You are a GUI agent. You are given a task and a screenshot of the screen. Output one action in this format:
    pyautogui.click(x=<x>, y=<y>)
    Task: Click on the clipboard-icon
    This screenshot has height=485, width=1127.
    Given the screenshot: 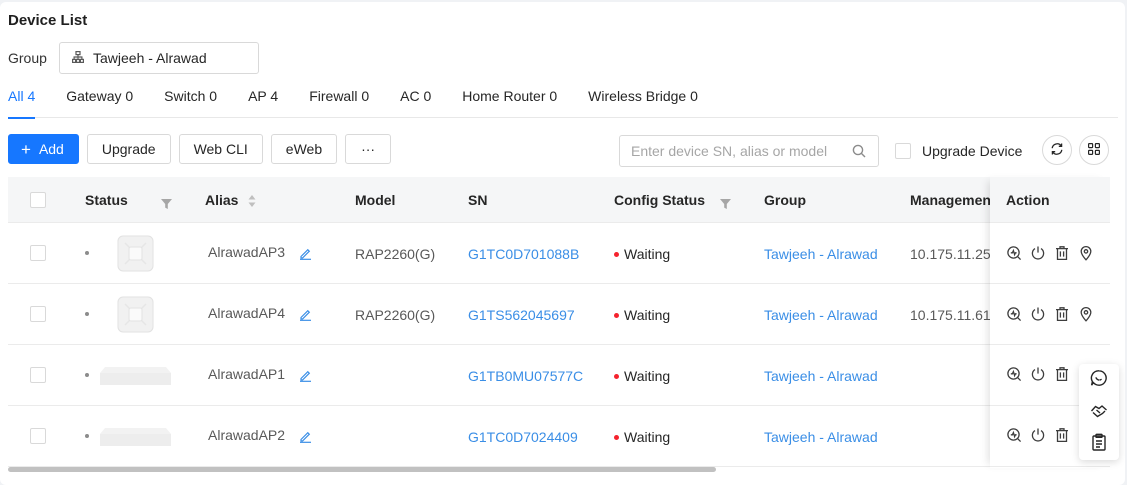 What is the action you would take?
    pyautogui.click(x=1099, y=443)
    